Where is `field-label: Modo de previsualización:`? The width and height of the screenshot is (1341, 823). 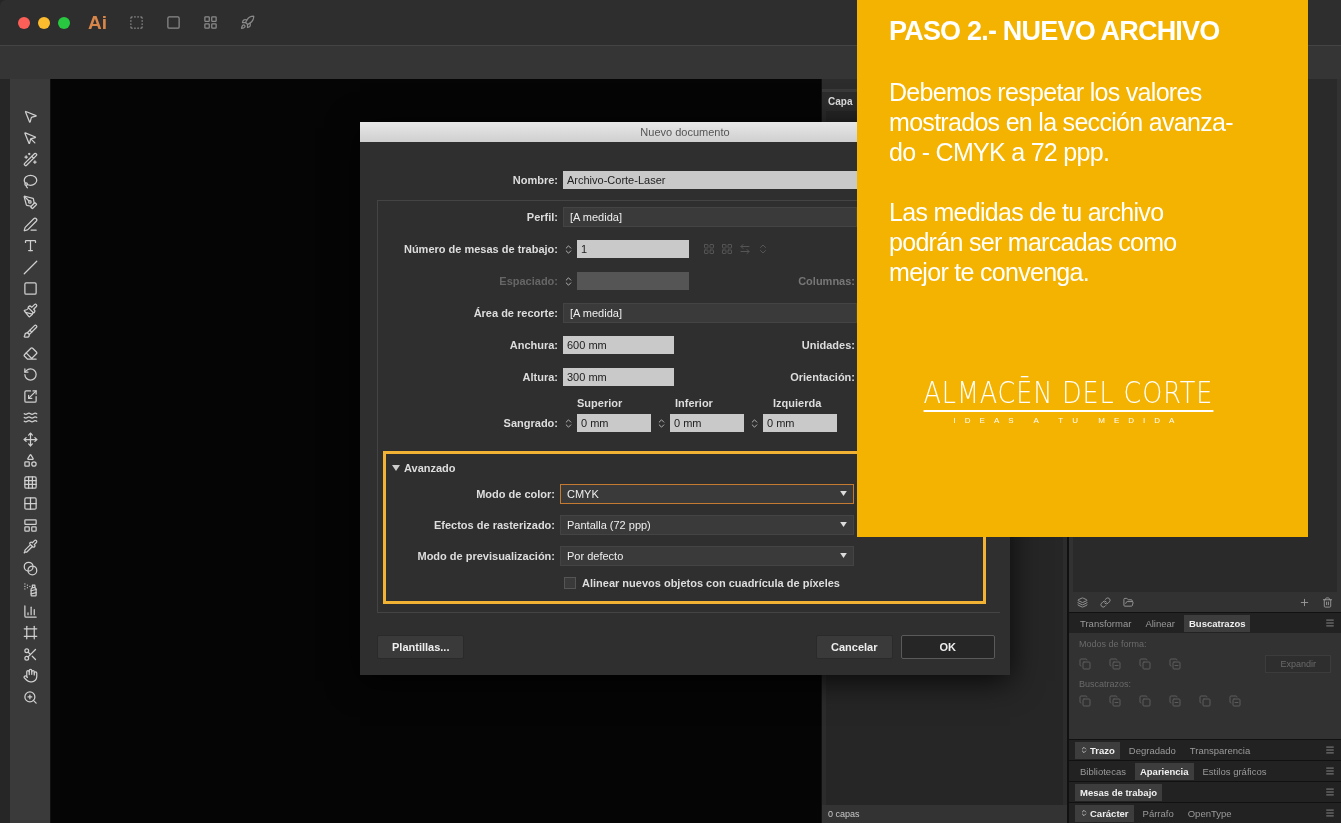 field-label: Modo de previsualización: is located at coordinates (485, 555).